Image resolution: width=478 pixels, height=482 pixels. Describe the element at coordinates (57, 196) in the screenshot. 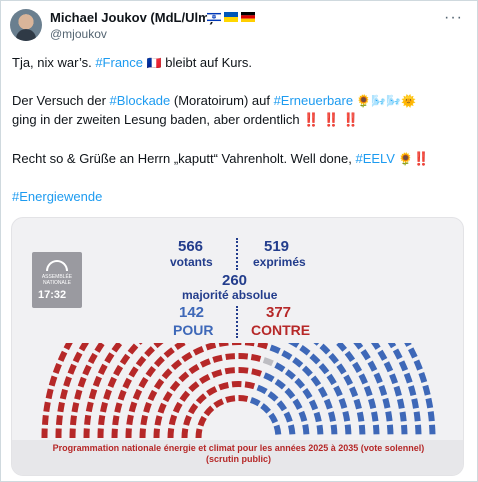

I see `hashtag-energiewende: #Energiewende` at that location.